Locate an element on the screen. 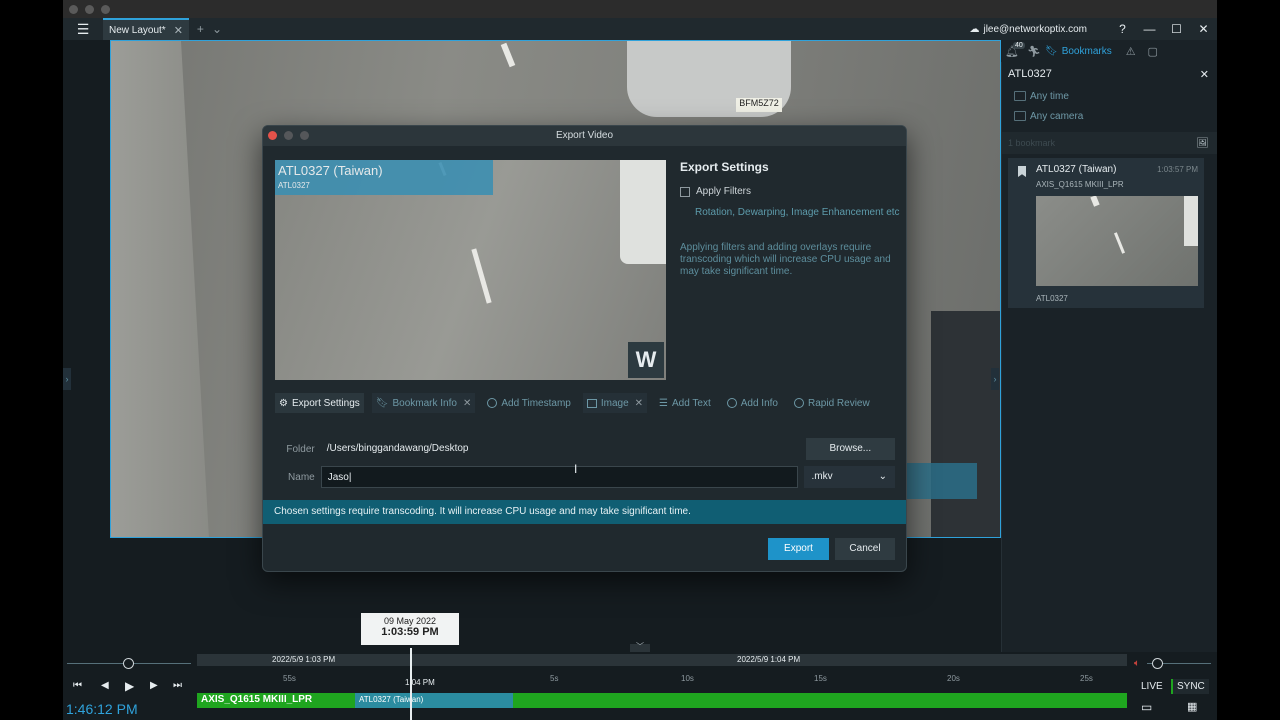  timeline-track: AXIS_Q1615 MKIII_LPR ATL0327 (Taiwan) is located at coordinates (662, 700).